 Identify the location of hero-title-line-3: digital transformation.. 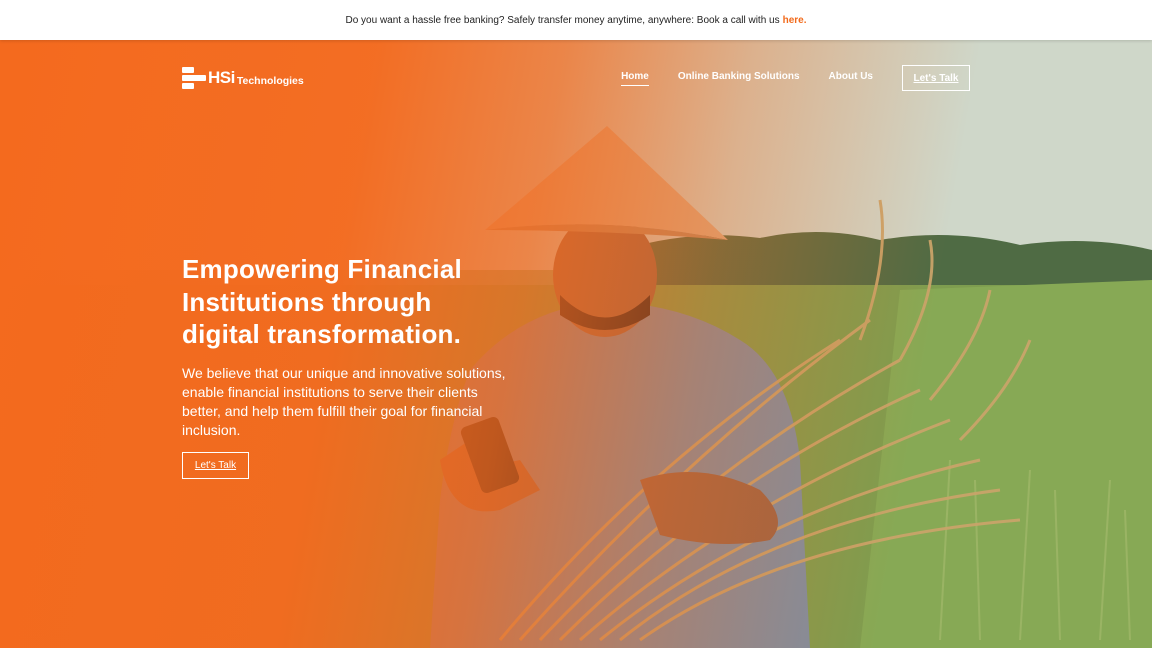
(322, 334).